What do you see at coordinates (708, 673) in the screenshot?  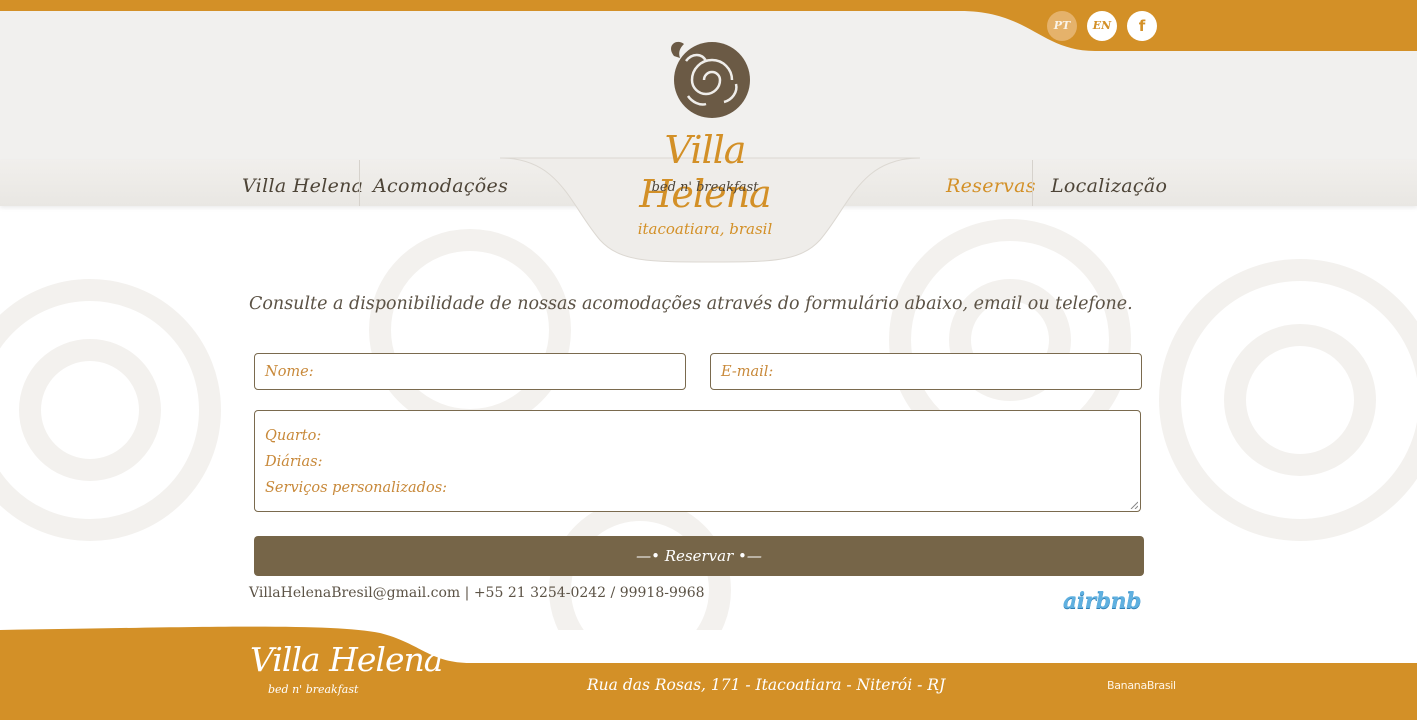 I see `footer-band` at bounding box center [708, 673].